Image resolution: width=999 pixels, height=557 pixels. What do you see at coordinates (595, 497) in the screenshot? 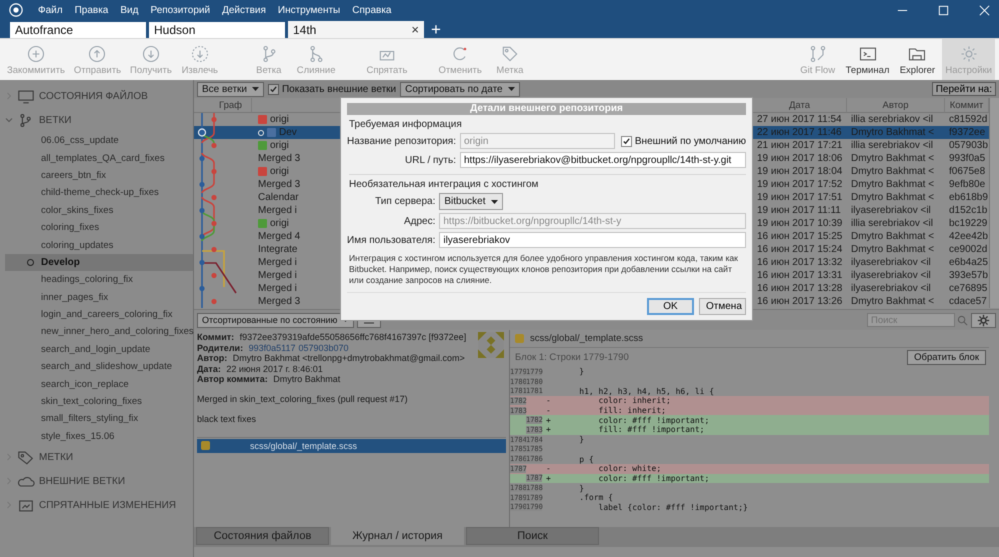
I see `code-line: .form {` at bounding box center [595, 497].